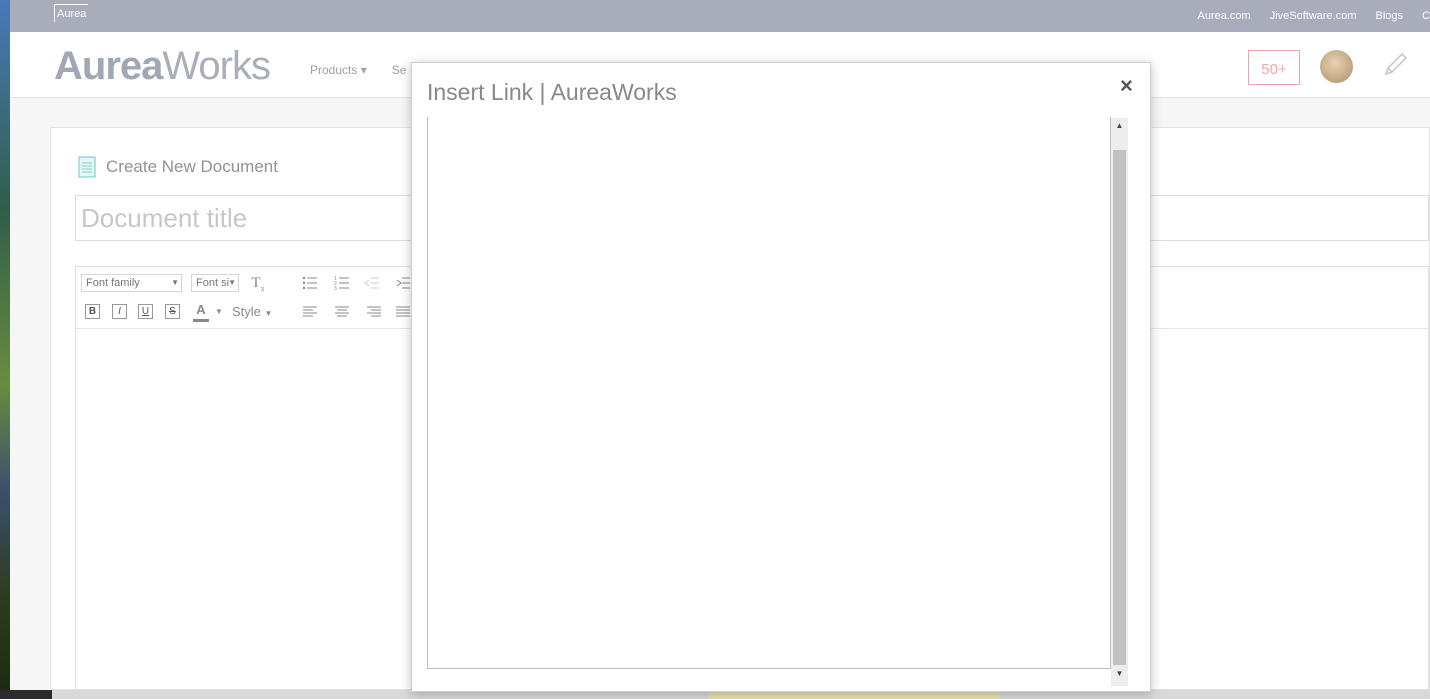 Image resolution: width=1430 pixels, height=699 pixels. I want to click on nav-products: Products ▾, so click(338, 70).